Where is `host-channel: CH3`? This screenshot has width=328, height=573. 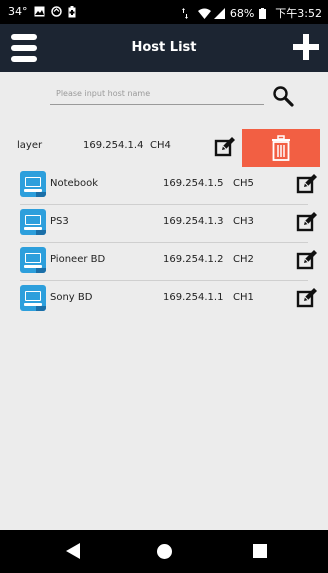
host-channel: CH3 is located at coordinates (243, 221).